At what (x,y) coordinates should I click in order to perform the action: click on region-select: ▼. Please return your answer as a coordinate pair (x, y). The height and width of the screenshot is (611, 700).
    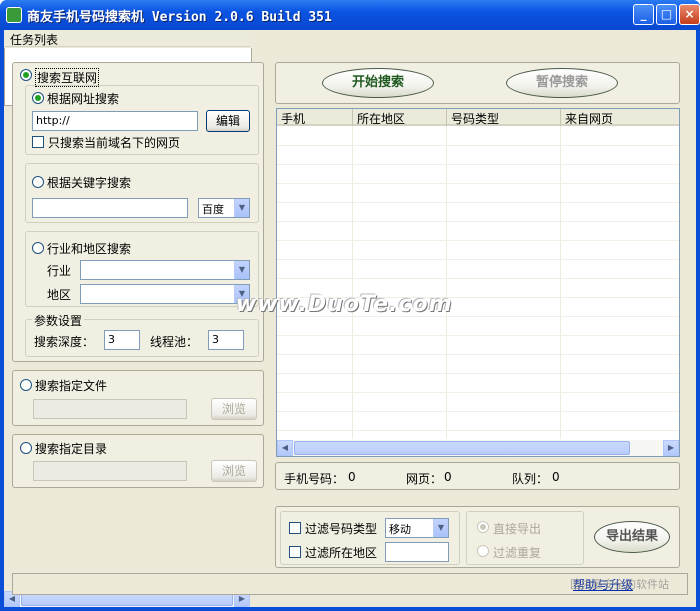
    Looking at the image, I should click on (165, 294).